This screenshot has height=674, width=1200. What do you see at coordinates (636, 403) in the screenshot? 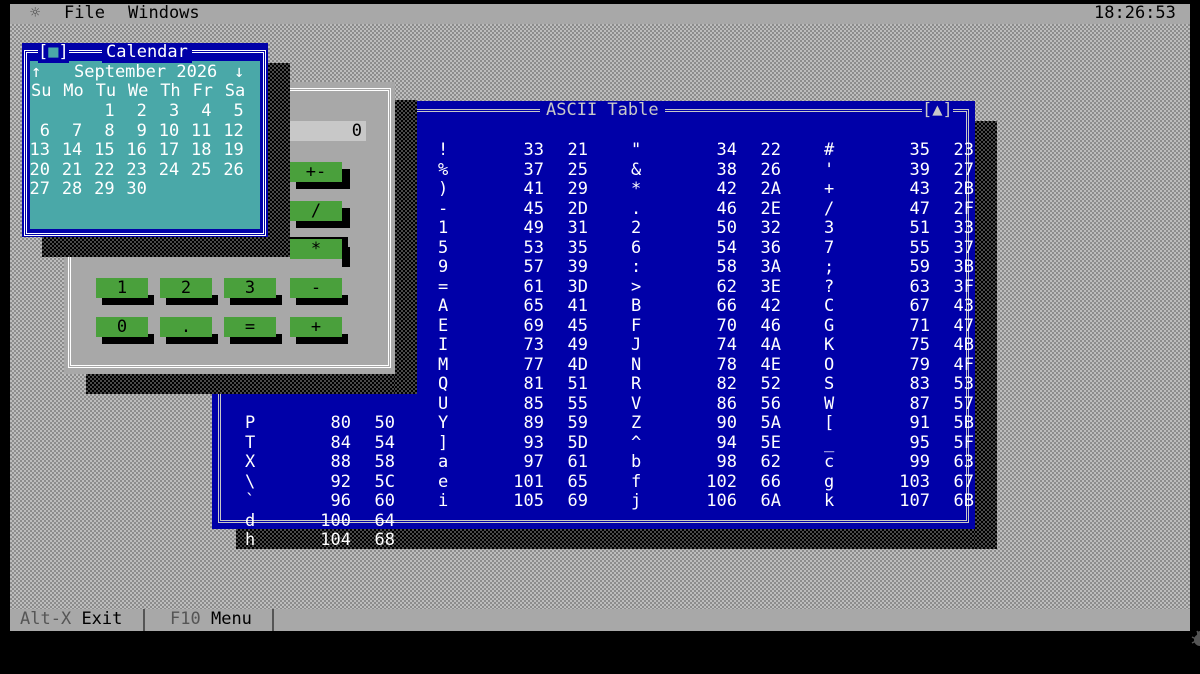
I see `ascii-cell: V` at bounding box center [636, 403].